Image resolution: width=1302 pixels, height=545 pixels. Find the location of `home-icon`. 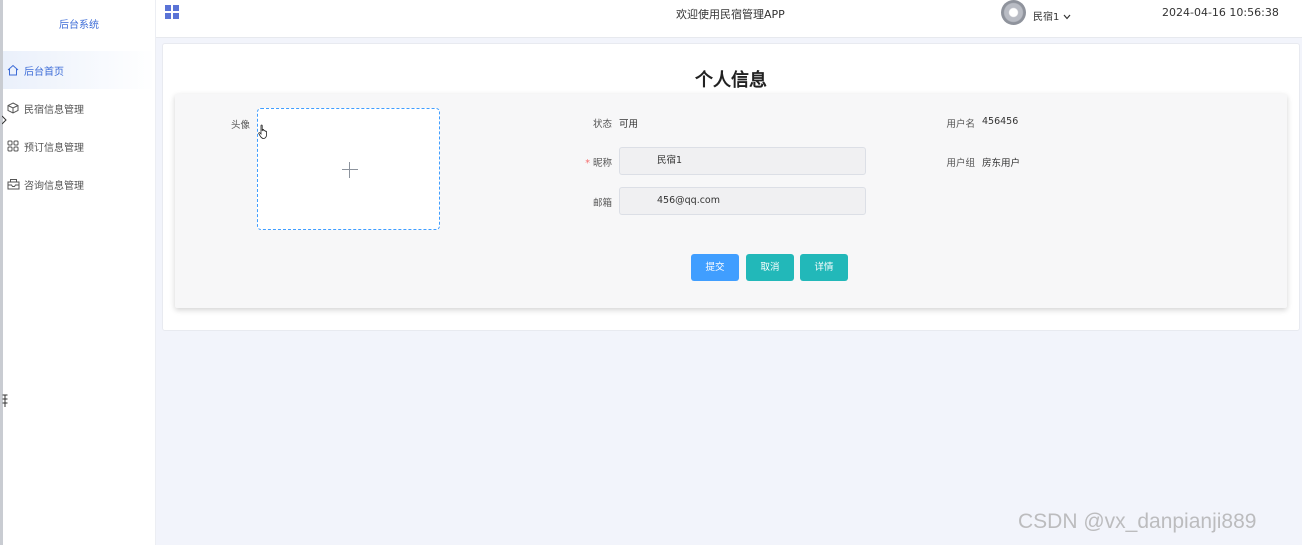

home-icon is located at coordinates (13, 70).